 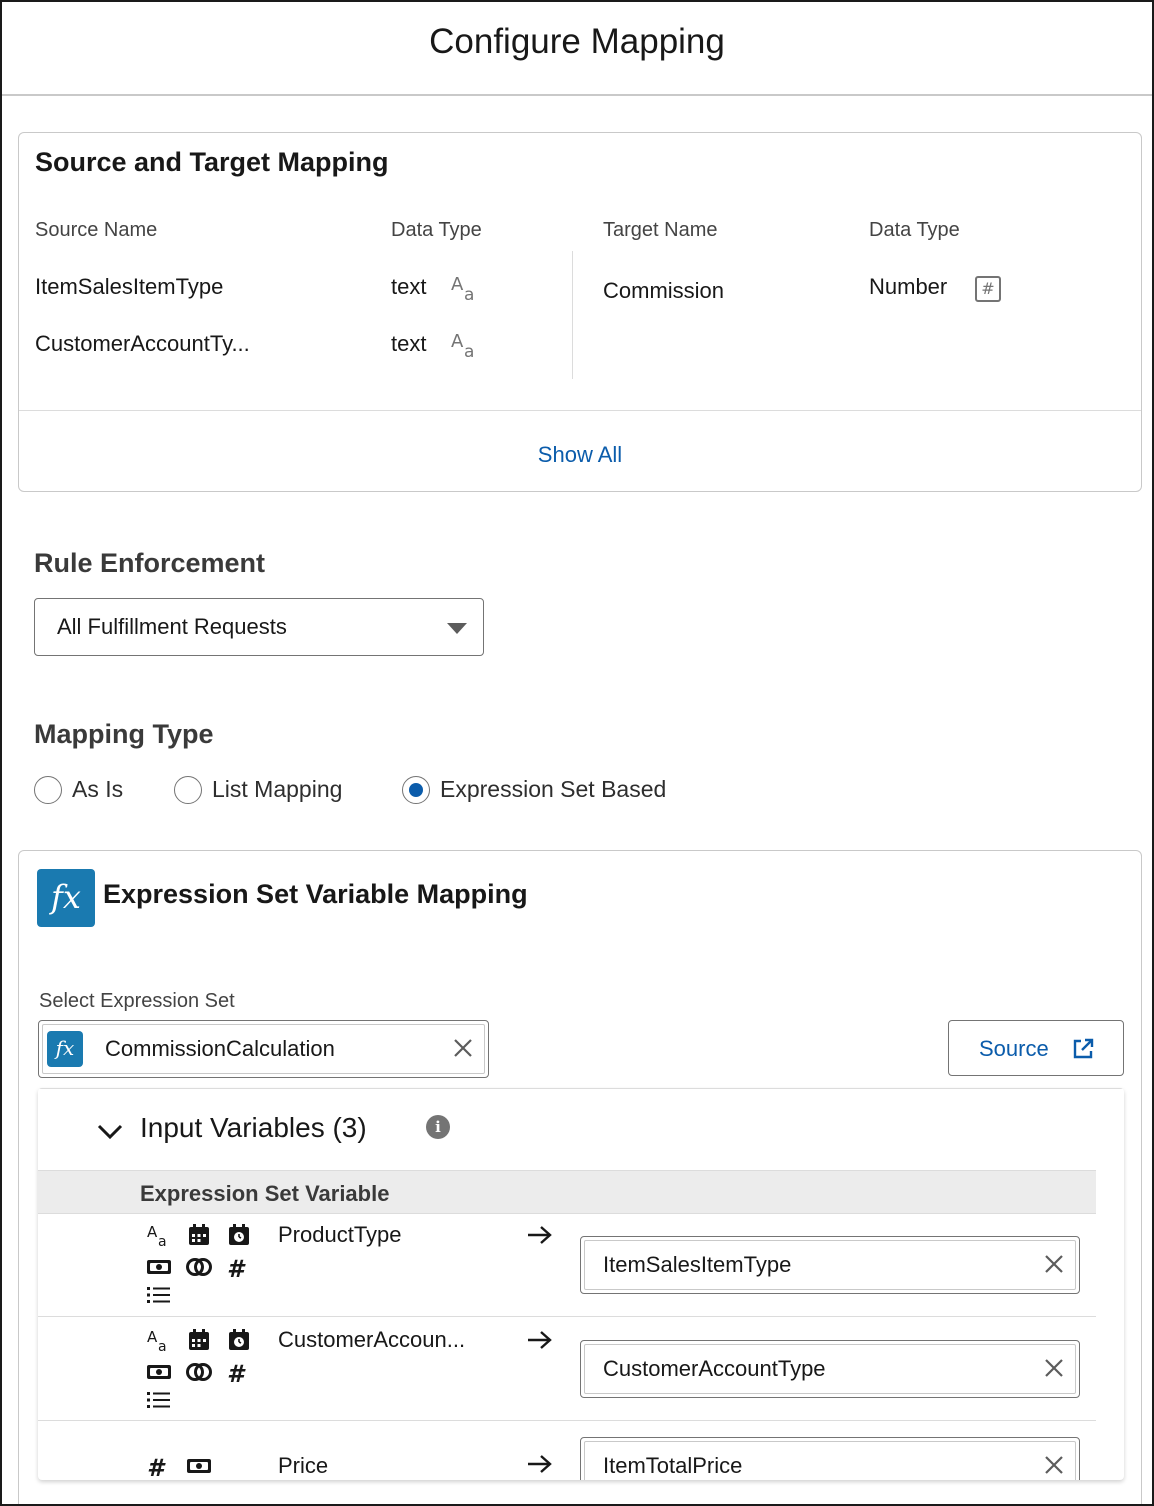 I want to click on variable-name: ProductType, so click(x=340, y=1234).